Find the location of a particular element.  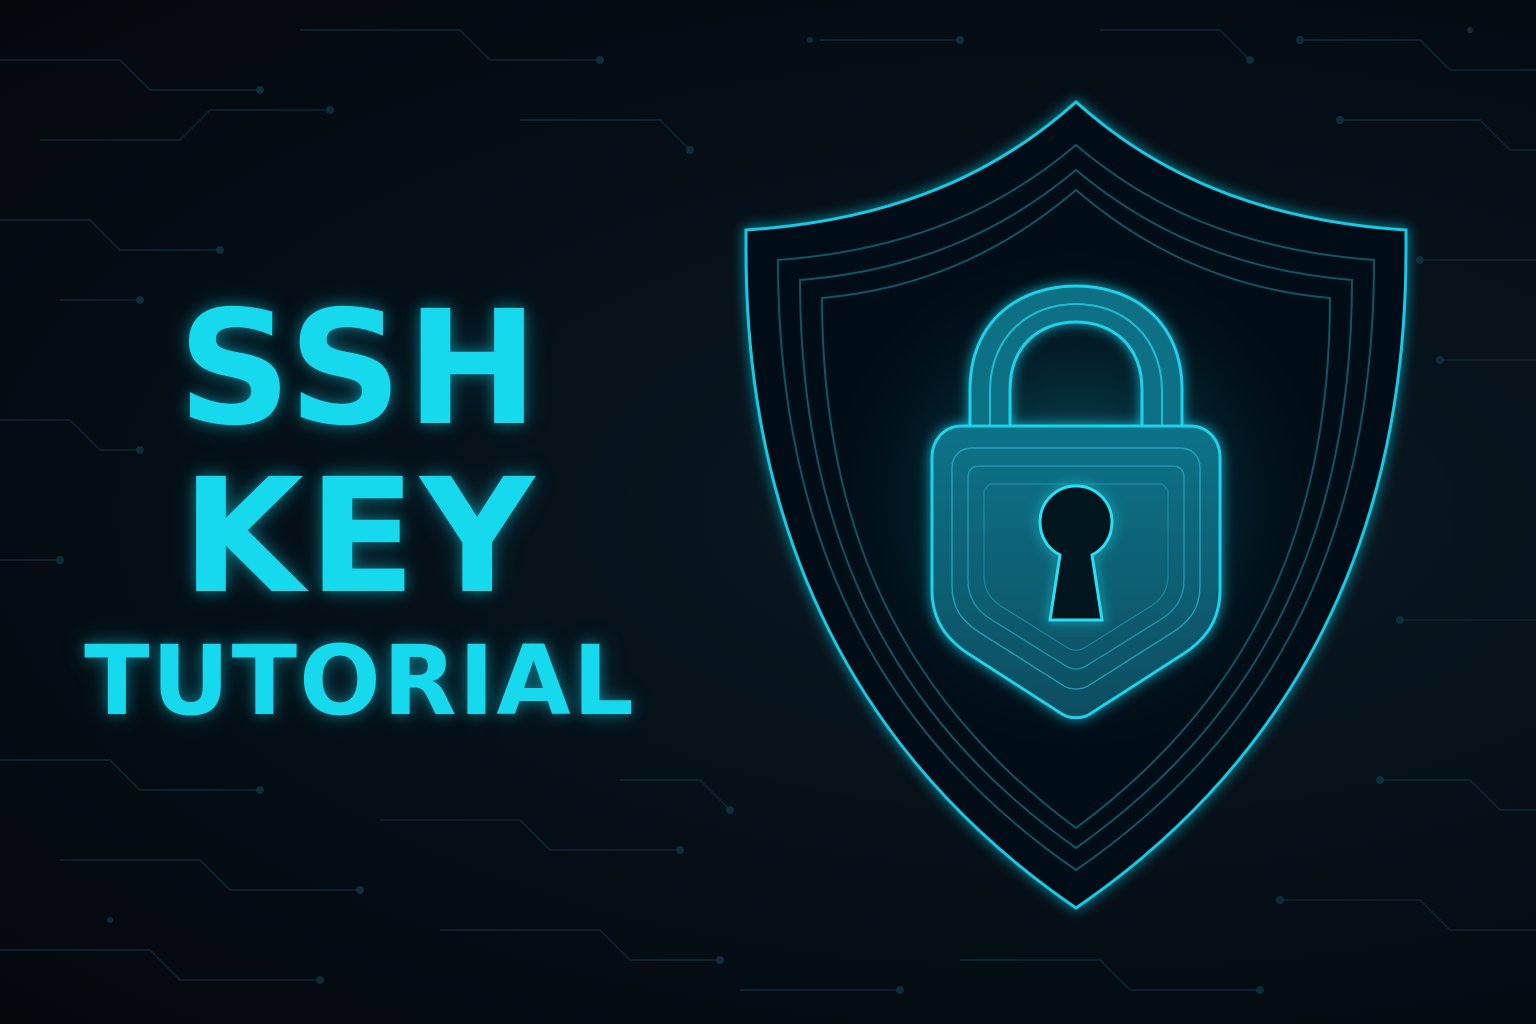

title-line-ssh: SSH is located at coordinates (360, 369).